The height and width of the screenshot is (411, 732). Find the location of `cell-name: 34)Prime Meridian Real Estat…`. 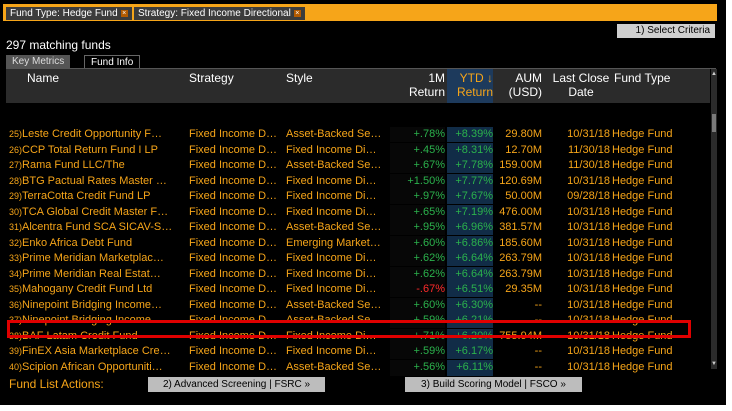

cell-name: 34)Prime Meridian Real Estat… is located at coordinates (98, 274).